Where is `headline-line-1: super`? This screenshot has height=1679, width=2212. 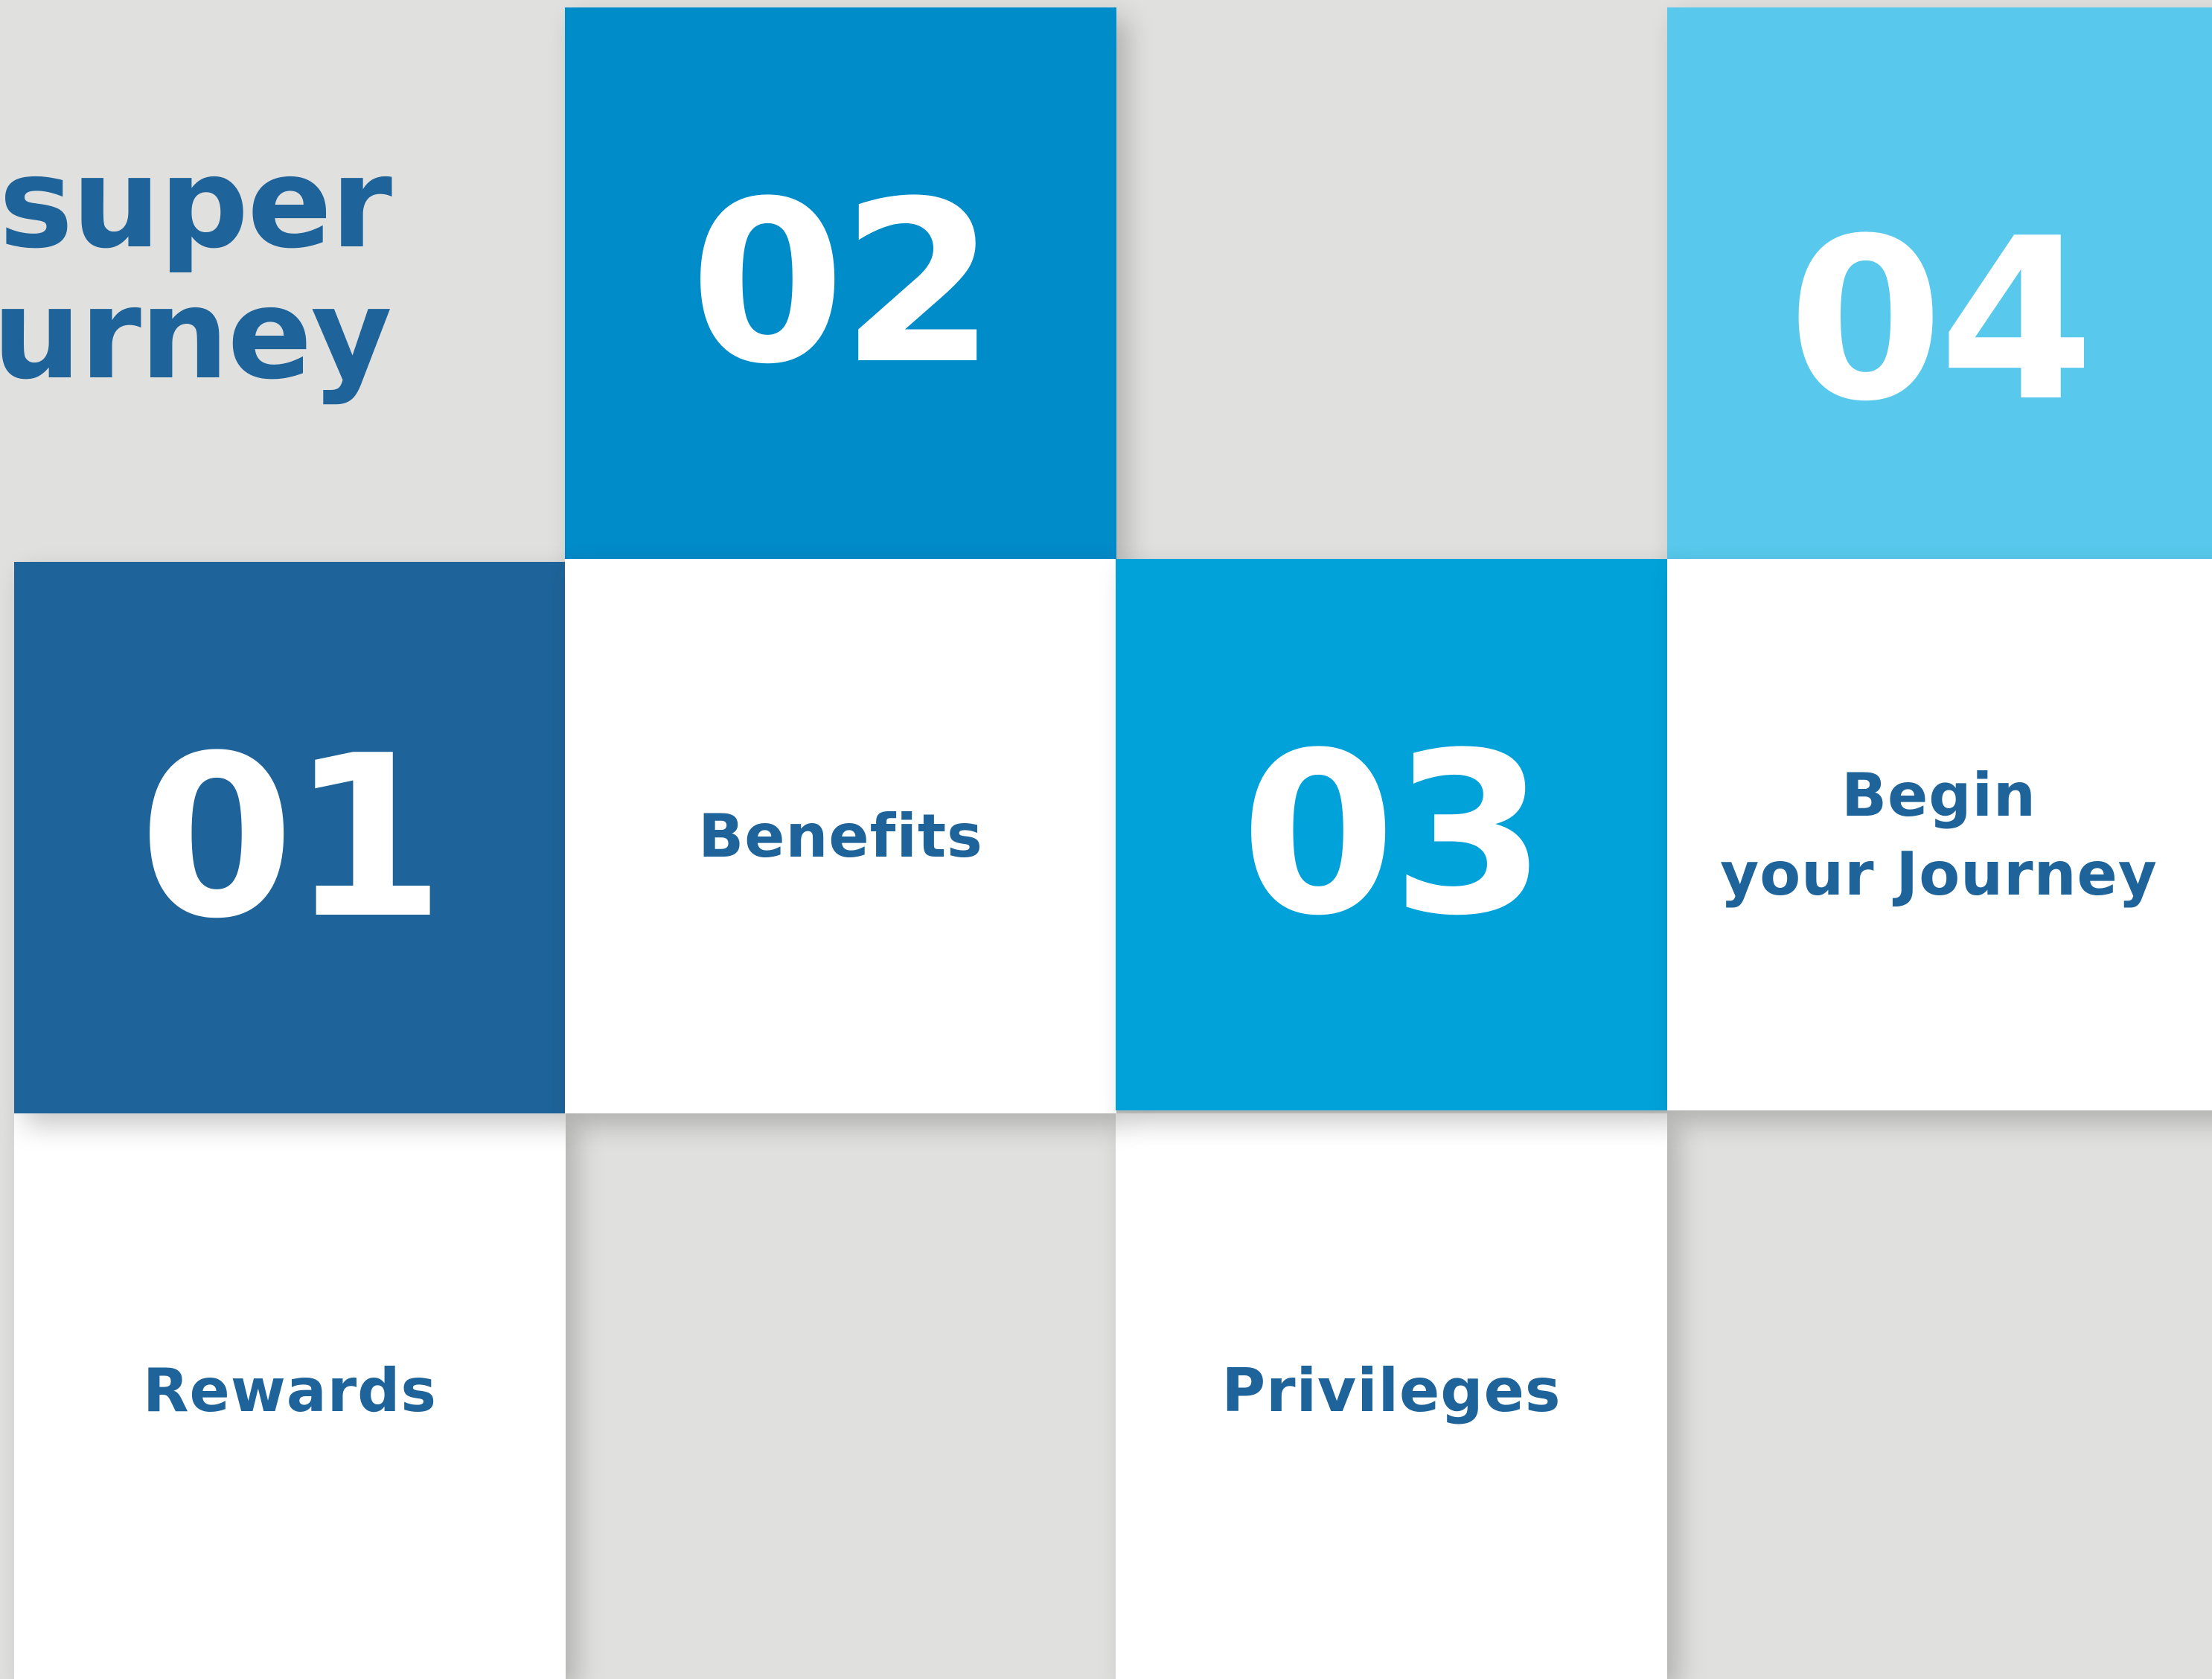
headline-line-1: super is located at coordinates (196, 203).